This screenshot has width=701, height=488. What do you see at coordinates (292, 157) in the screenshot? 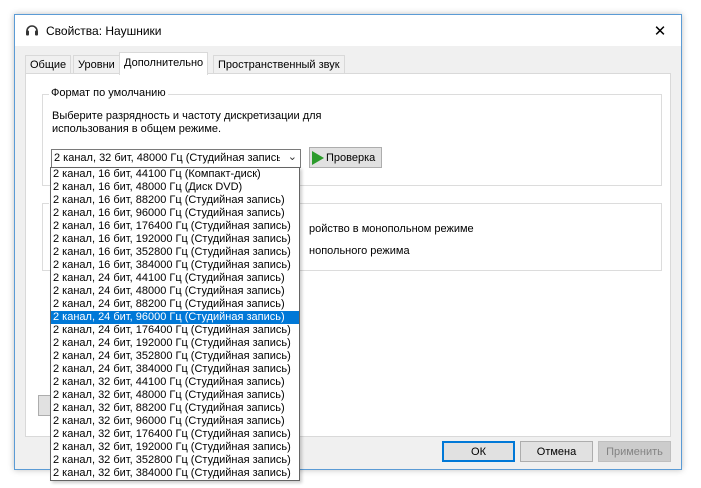
I see `chevron-down-icon: ⌄` at bounding box center [292, 157].